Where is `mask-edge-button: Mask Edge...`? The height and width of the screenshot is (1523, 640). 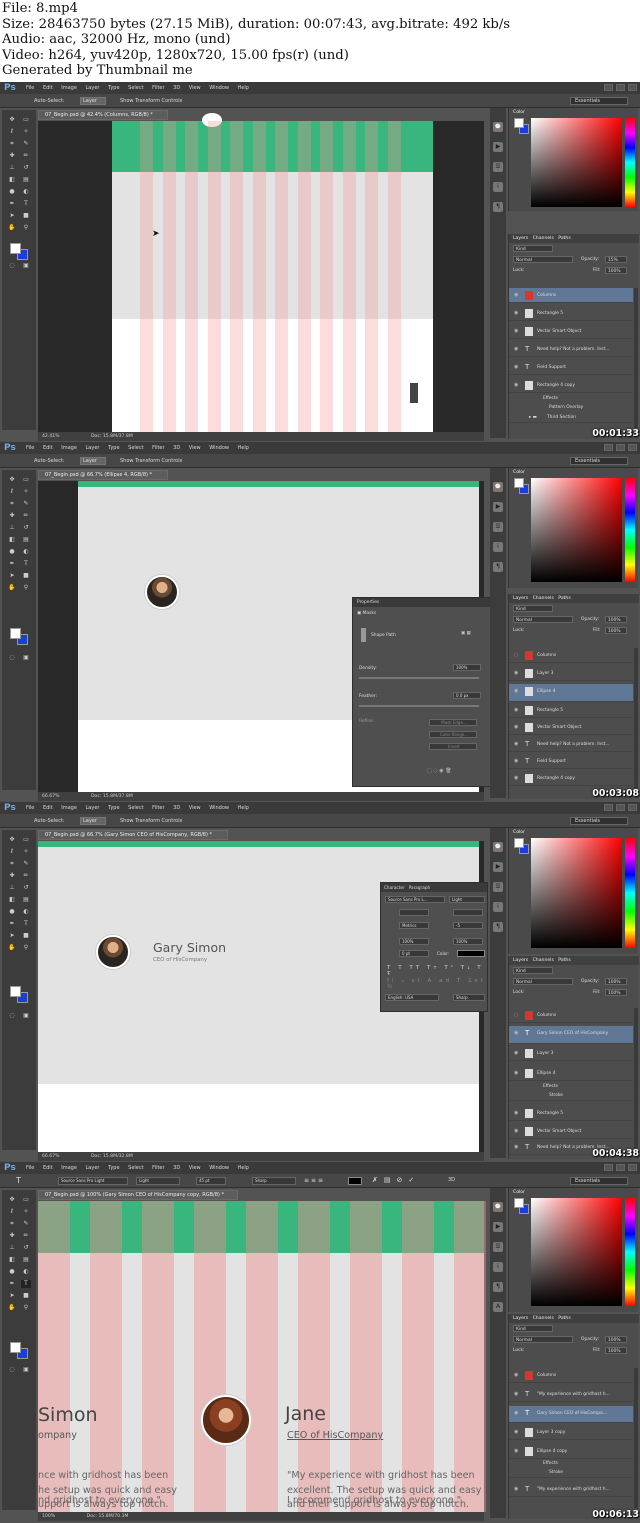 mask-edge-button: Mask Edge... is located at coordinates (453, 722).